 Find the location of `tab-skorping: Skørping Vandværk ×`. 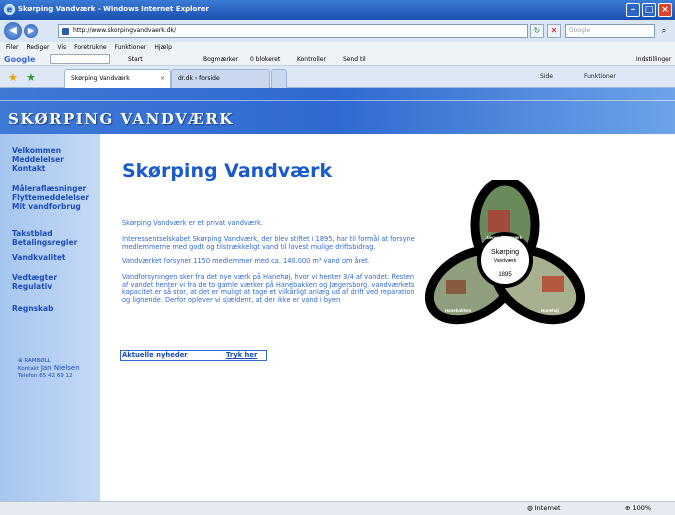

tab-skorping: Skørping Vandværk × is located at coordinates (117, 78).